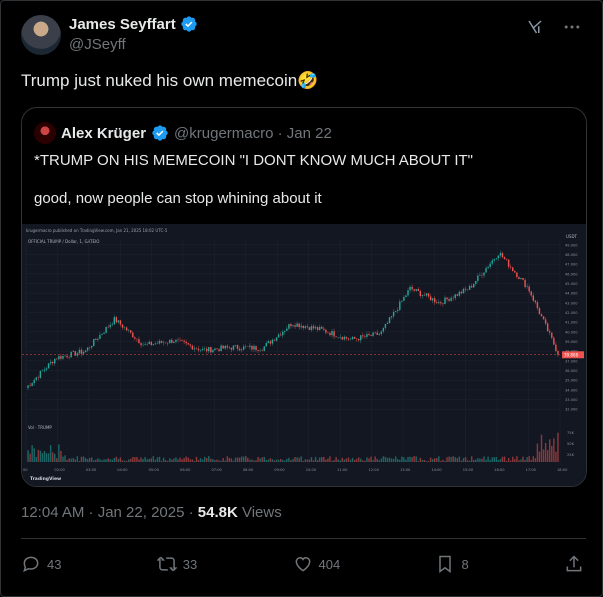 This screenshot has height=597, width=603. I want to click on volume-axis-ticks: 75K 50K 25K, so click(571, 444).